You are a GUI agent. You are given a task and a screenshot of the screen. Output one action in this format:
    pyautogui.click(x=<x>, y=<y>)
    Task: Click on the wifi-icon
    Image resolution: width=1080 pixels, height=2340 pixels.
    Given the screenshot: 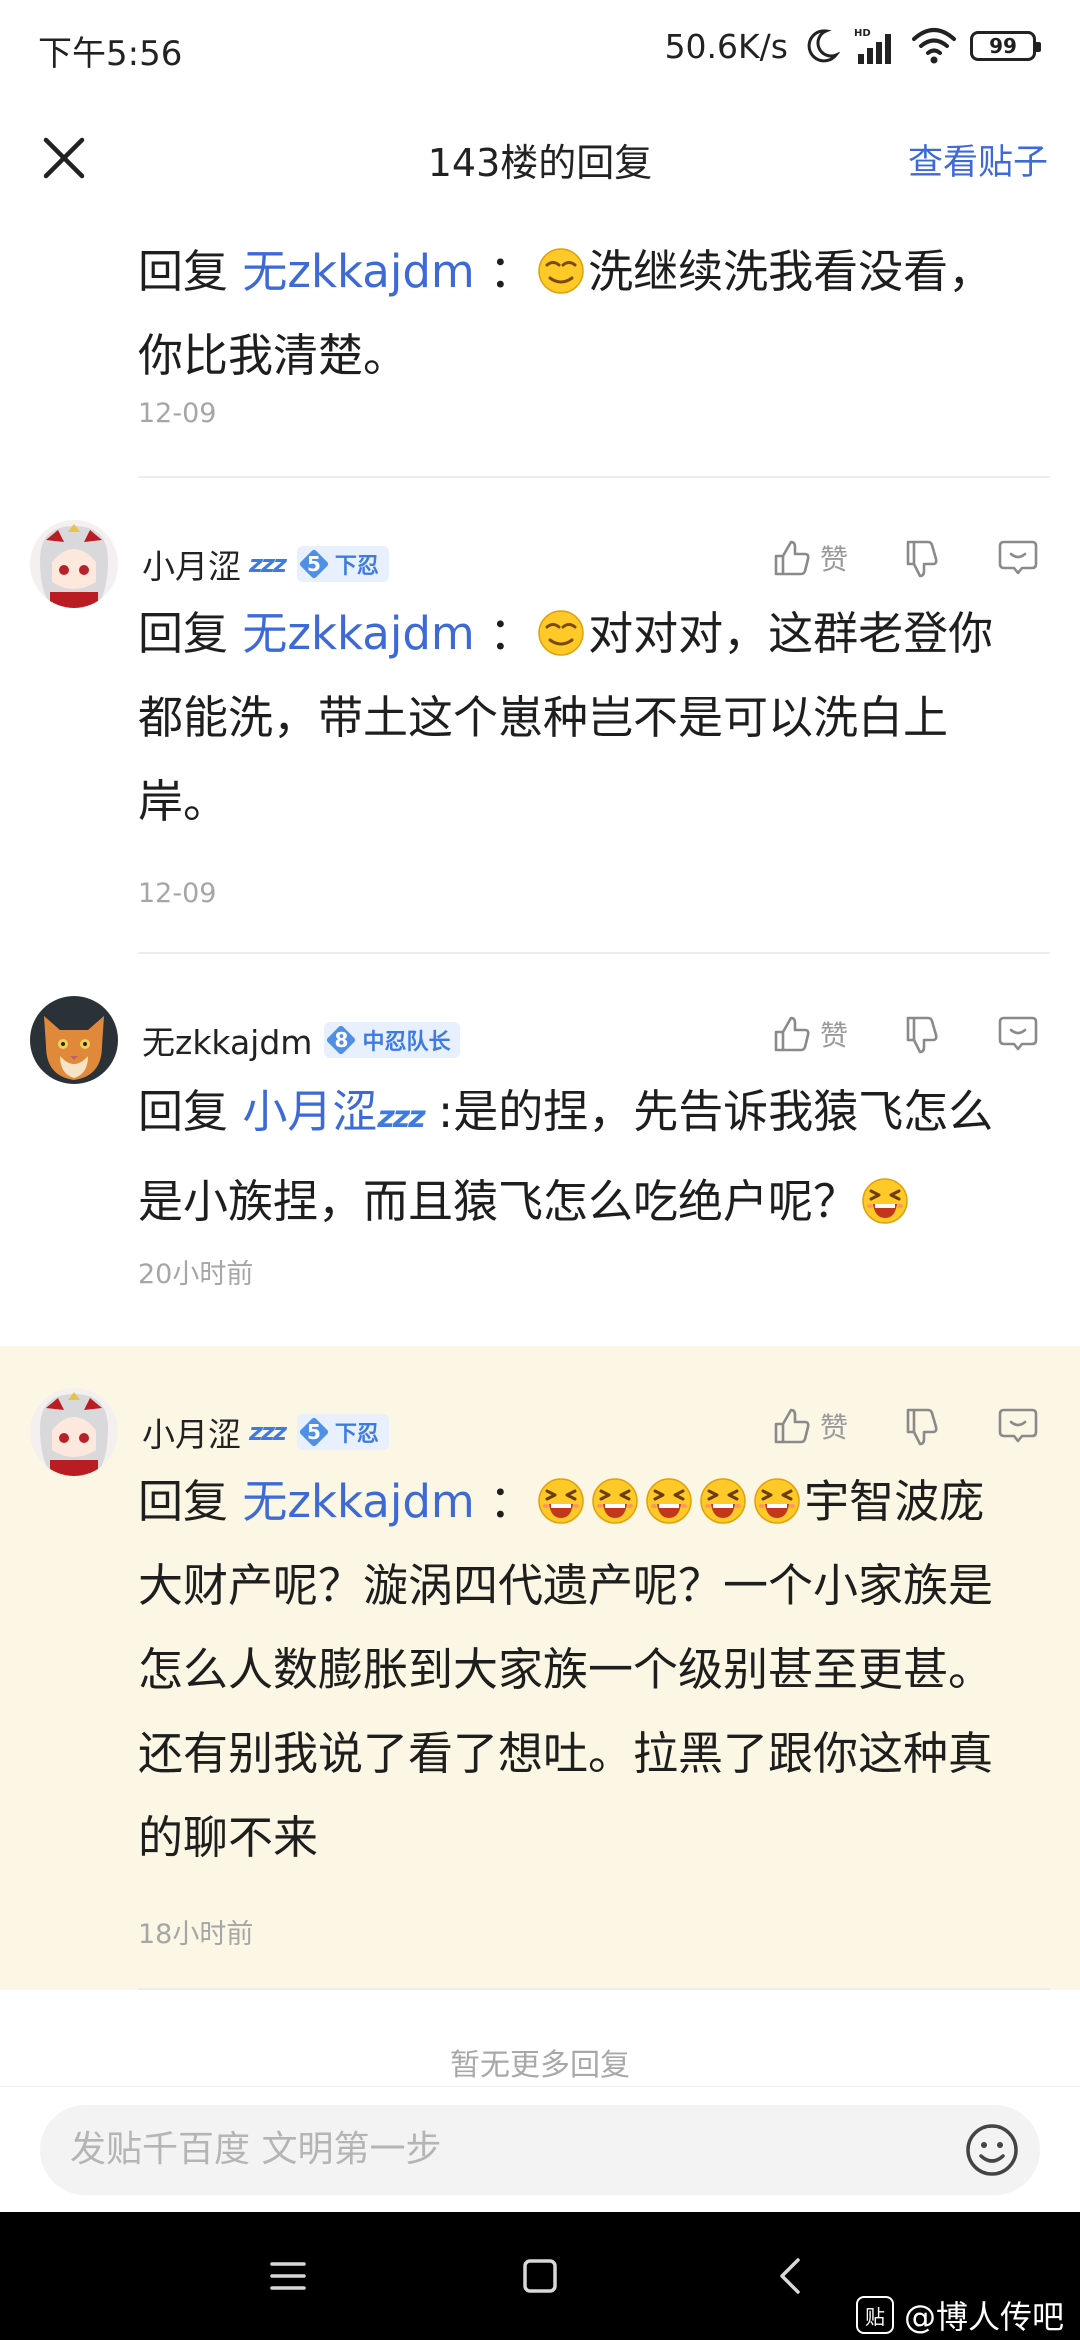 What is the action you would take?
    pyautogui.click(x=934, y=46)
    